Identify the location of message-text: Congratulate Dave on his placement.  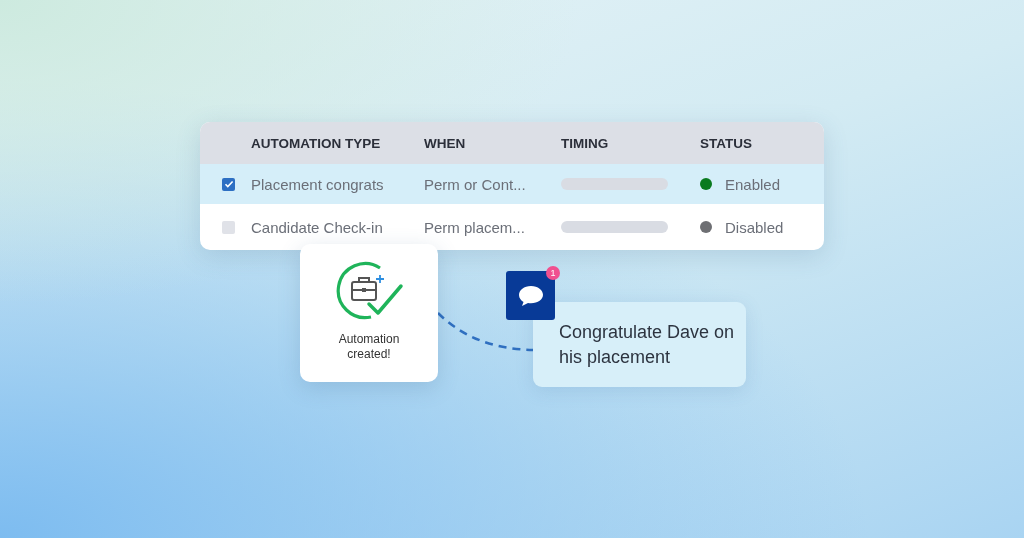
(639, 344).